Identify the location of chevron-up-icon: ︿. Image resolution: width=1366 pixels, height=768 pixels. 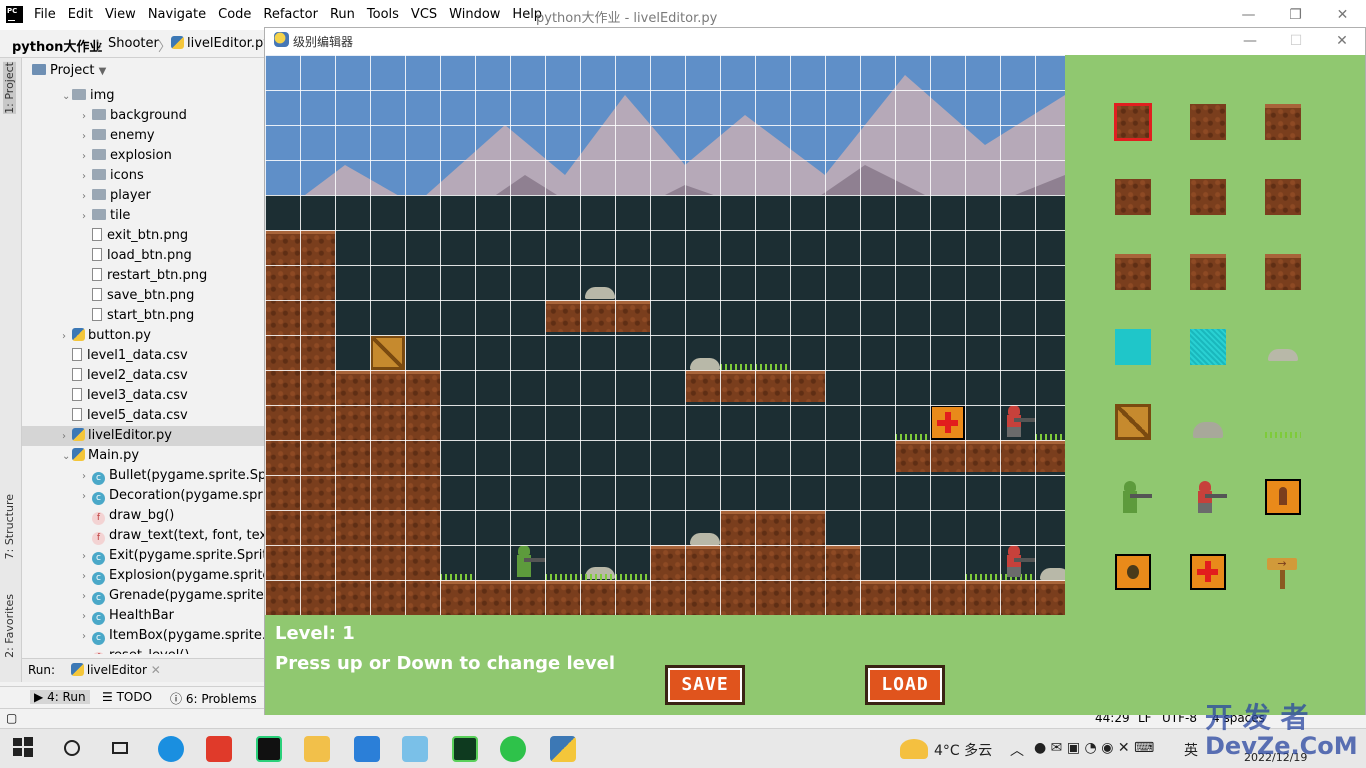
(1017, 750).